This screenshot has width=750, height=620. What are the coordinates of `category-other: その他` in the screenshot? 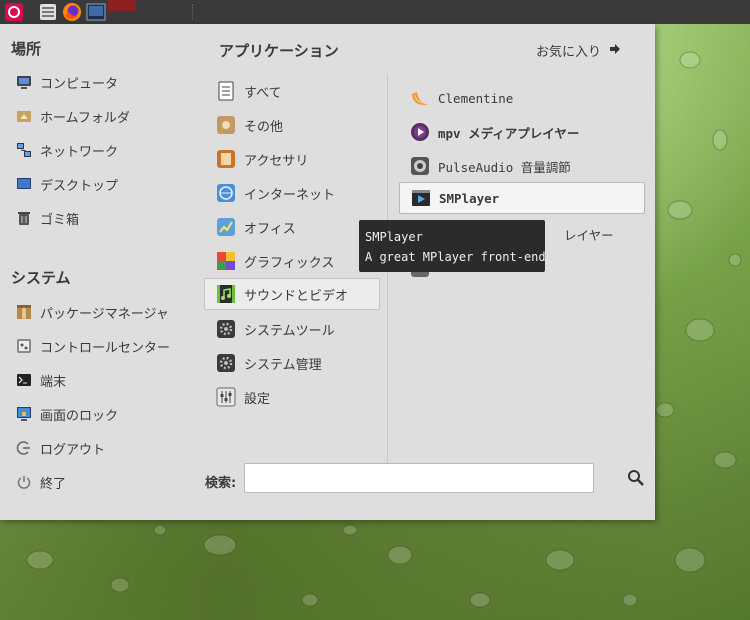 It's located at (249, 125).